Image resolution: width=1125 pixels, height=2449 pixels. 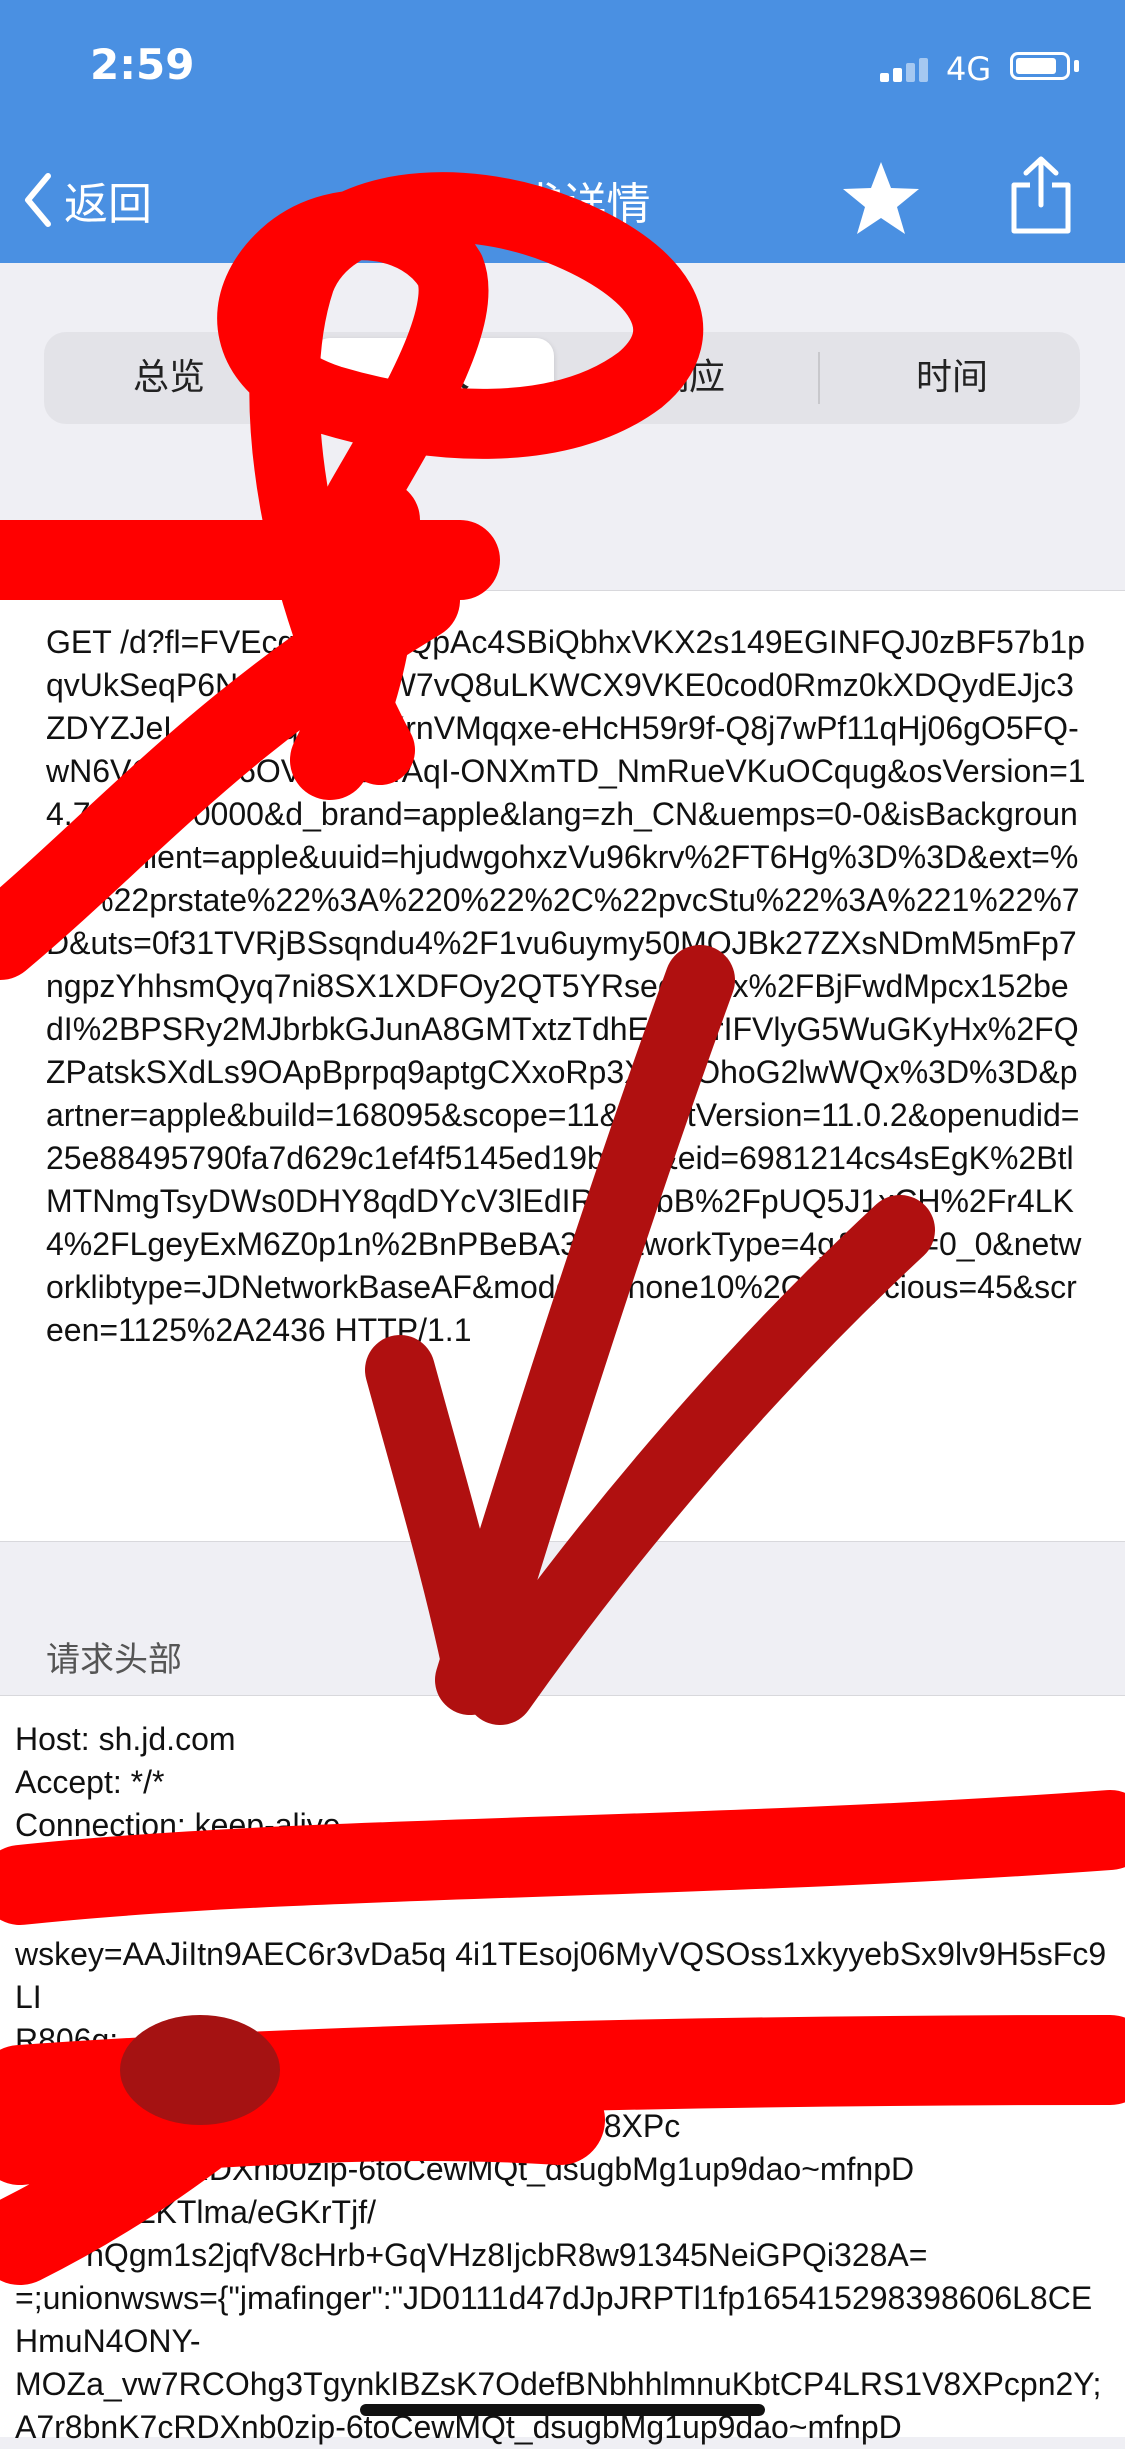 What do you see at coordinates (952, 378) in the screenshot?
I see `tab-timing: 时间` at bounding box center [952, 378].